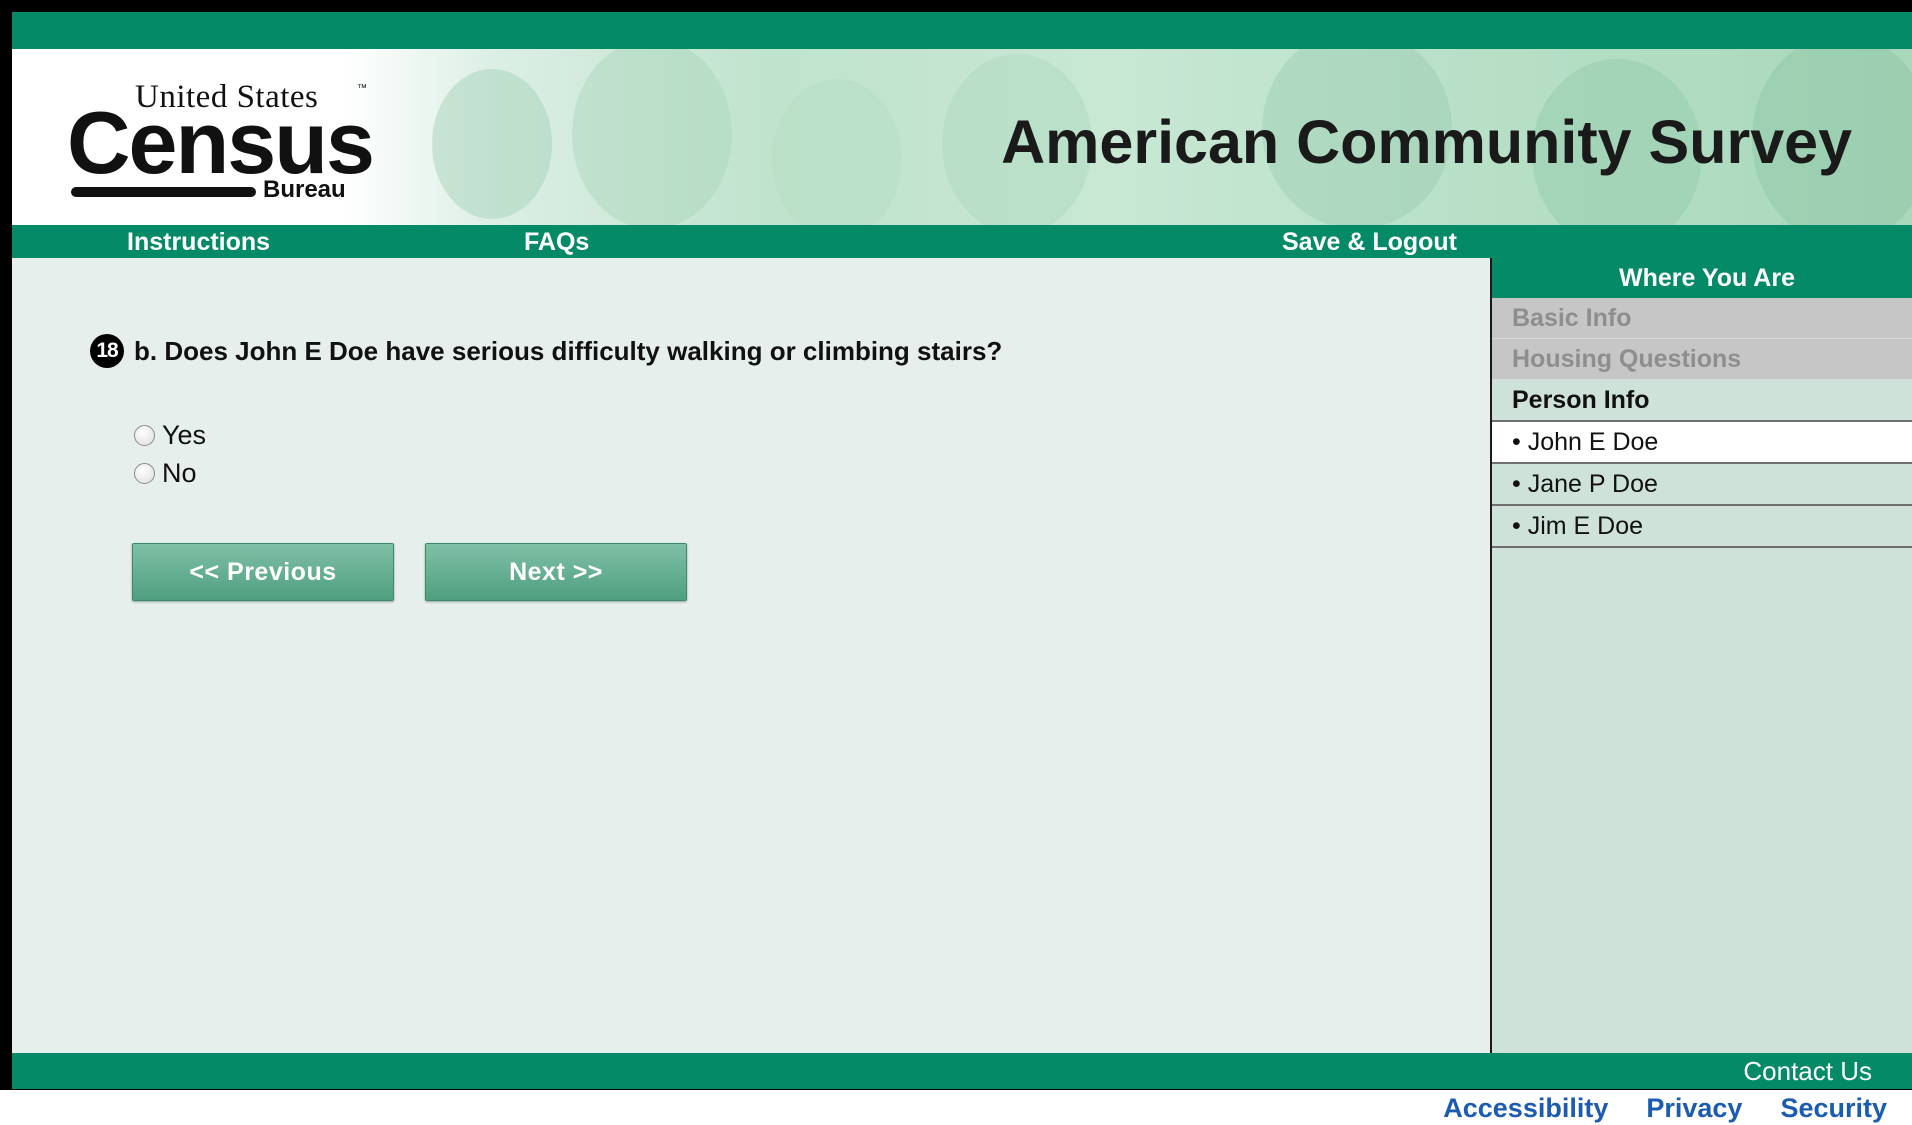 This screenshot has width=1912, height=1125. What do you see at coordinates (962, 1071) in the screenshot?
I see `footer-bar: Contact Us` at bounding box center [962, 1071].